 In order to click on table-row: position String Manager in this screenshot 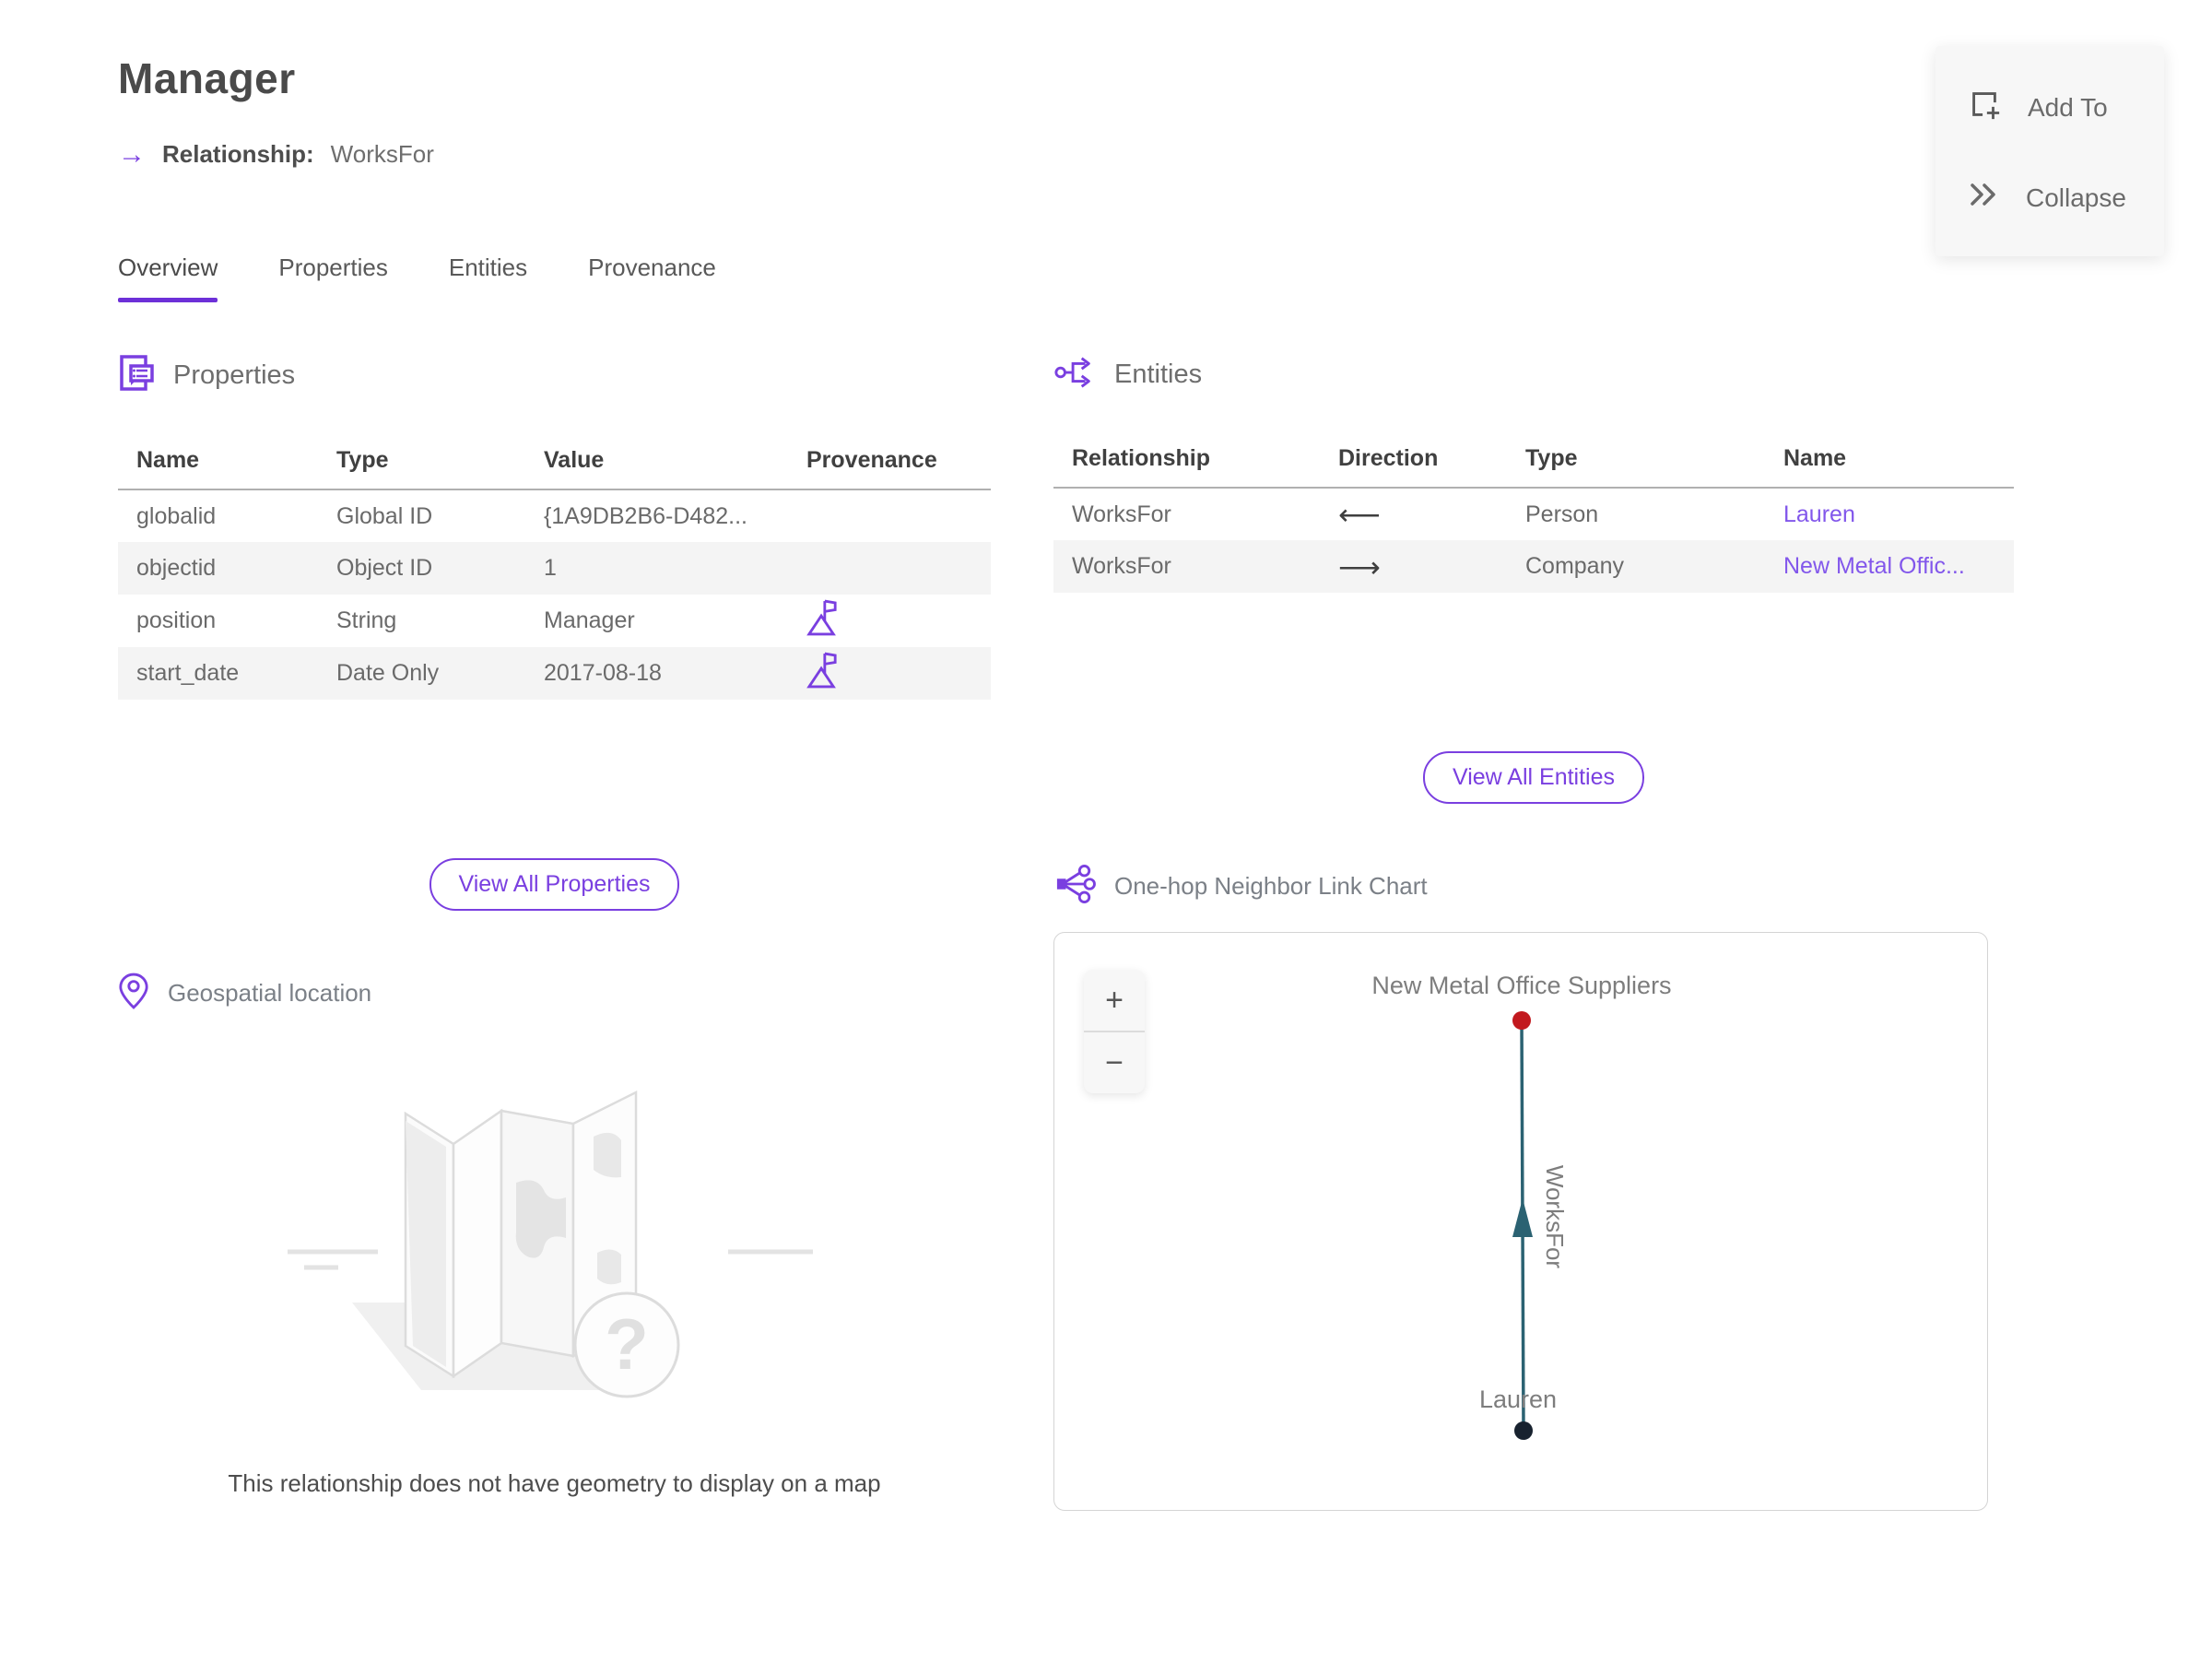, I will do `click(554, 621)`.